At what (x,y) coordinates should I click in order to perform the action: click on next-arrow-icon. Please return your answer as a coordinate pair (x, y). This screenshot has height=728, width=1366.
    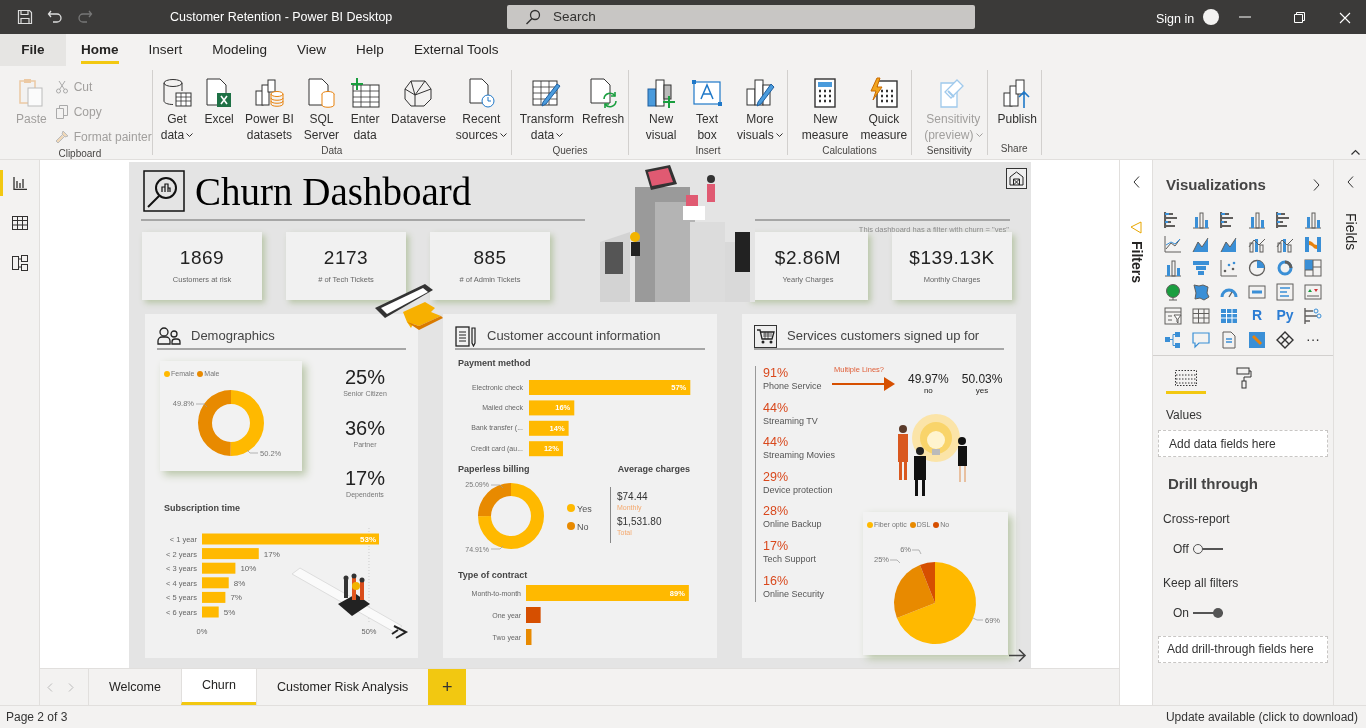
    Looking at the image, I should click on (1018, 655).